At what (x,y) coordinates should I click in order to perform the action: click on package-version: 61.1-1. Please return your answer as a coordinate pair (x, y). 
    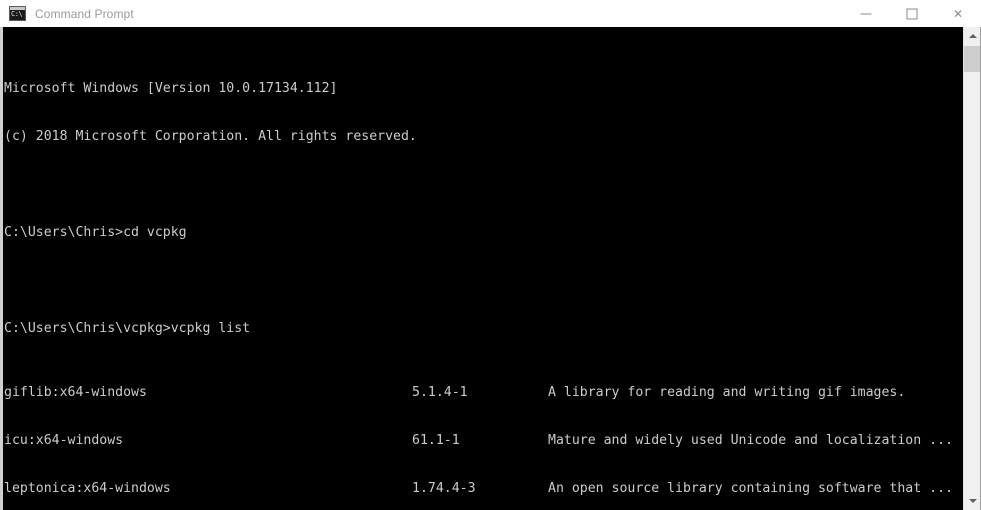
    Looking at the image, I should click on (436, 440).